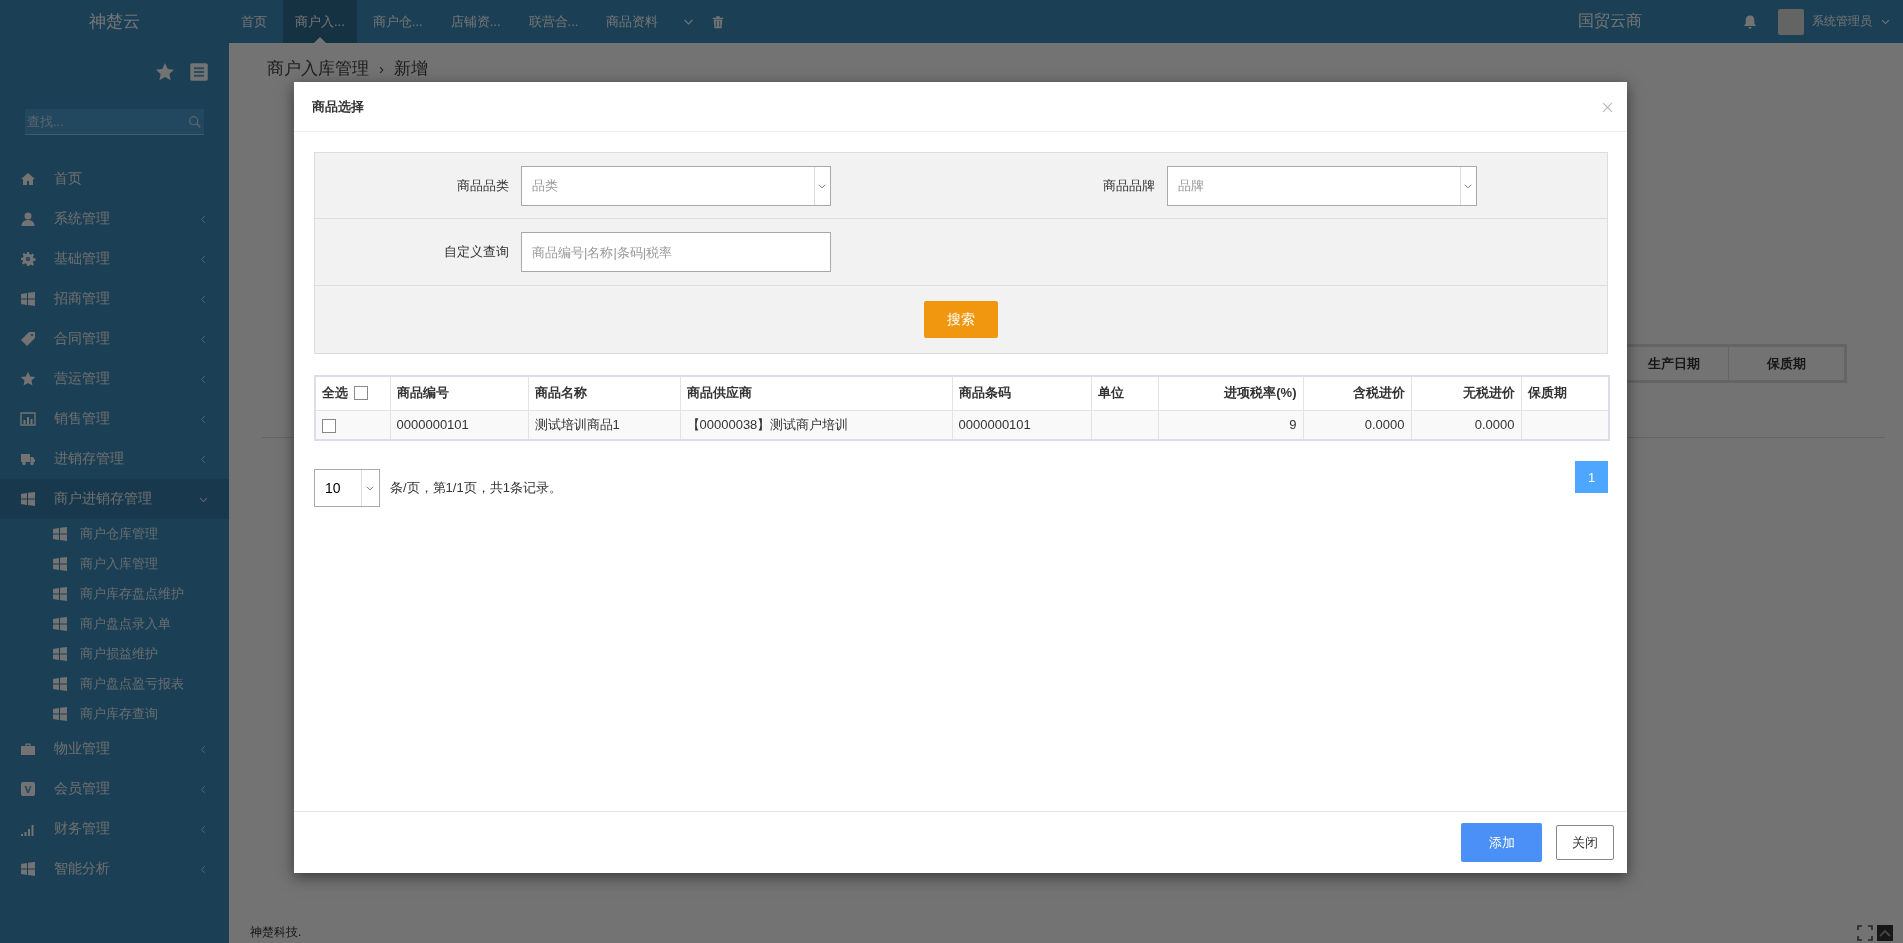  Describe the element at coordinates (1124, 393) in the screenshot. I see `column-header: 单位` at that location.